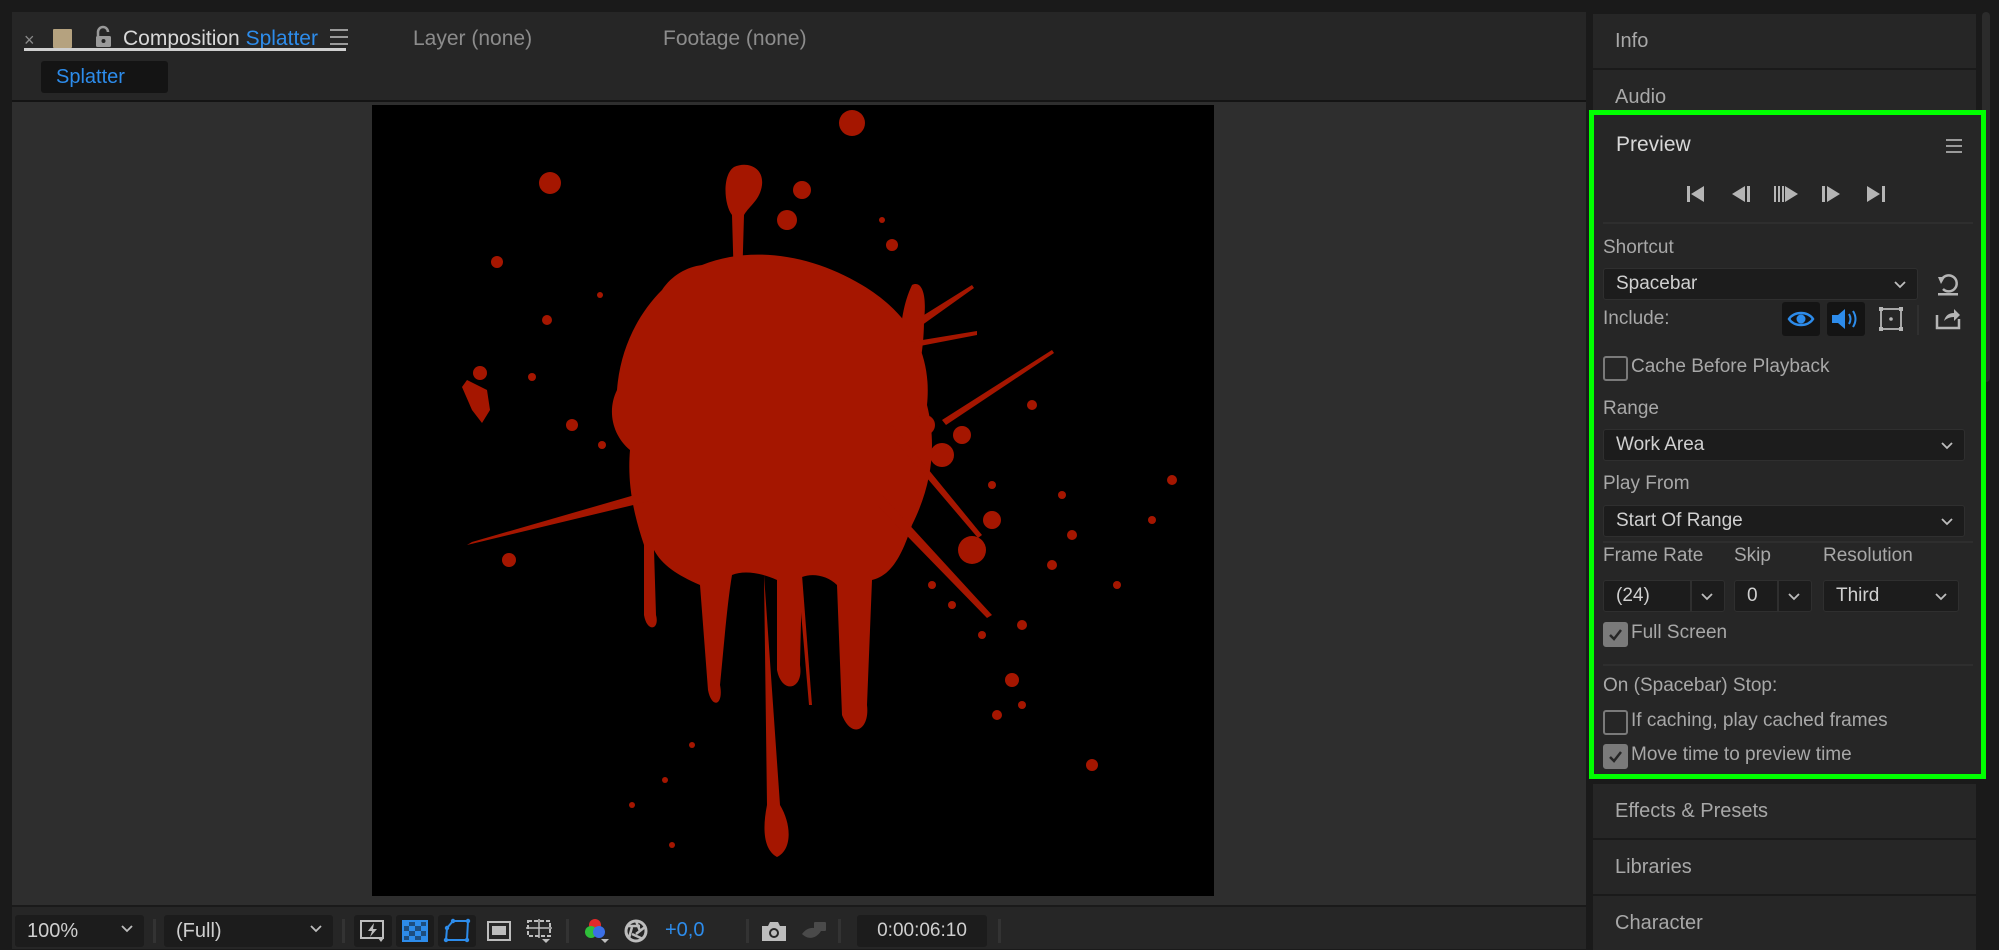  I want to click on checkmark-icon, so click(1615, 635).